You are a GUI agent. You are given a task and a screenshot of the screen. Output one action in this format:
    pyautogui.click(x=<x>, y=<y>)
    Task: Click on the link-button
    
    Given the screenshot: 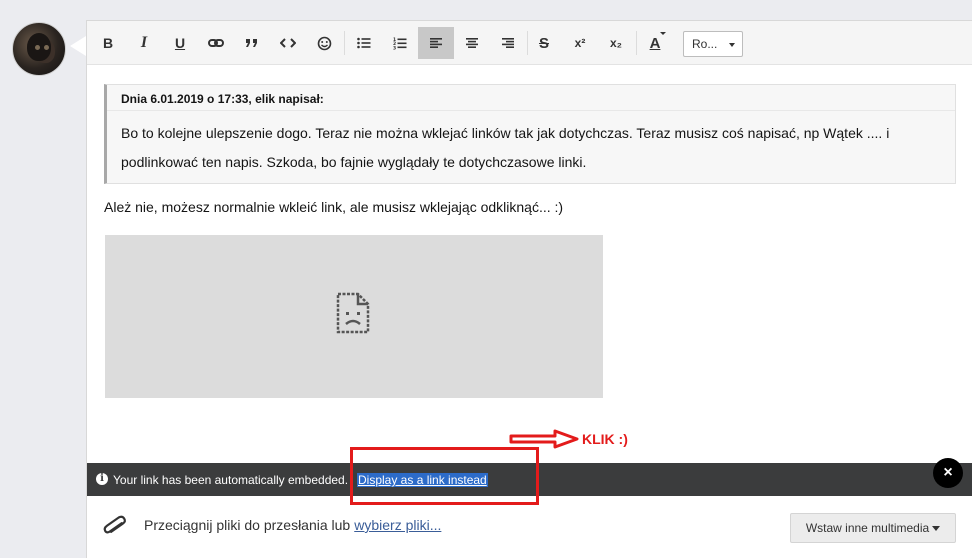 What is the action you would take?
    pyautogui.click(x=216, y=43)
    